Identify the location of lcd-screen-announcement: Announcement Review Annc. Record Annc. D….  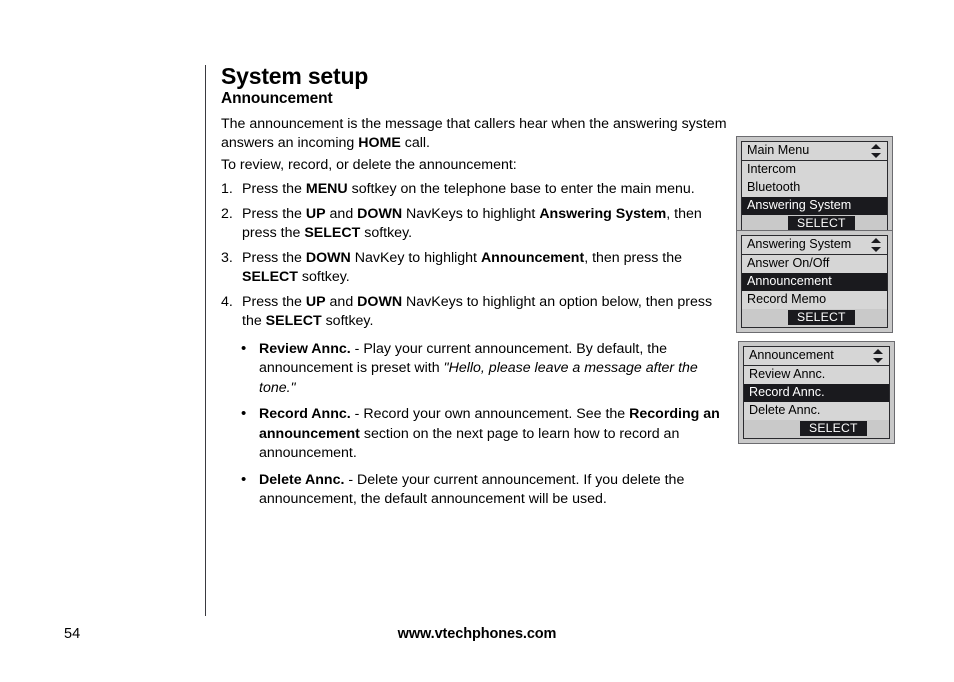
(816, 392).